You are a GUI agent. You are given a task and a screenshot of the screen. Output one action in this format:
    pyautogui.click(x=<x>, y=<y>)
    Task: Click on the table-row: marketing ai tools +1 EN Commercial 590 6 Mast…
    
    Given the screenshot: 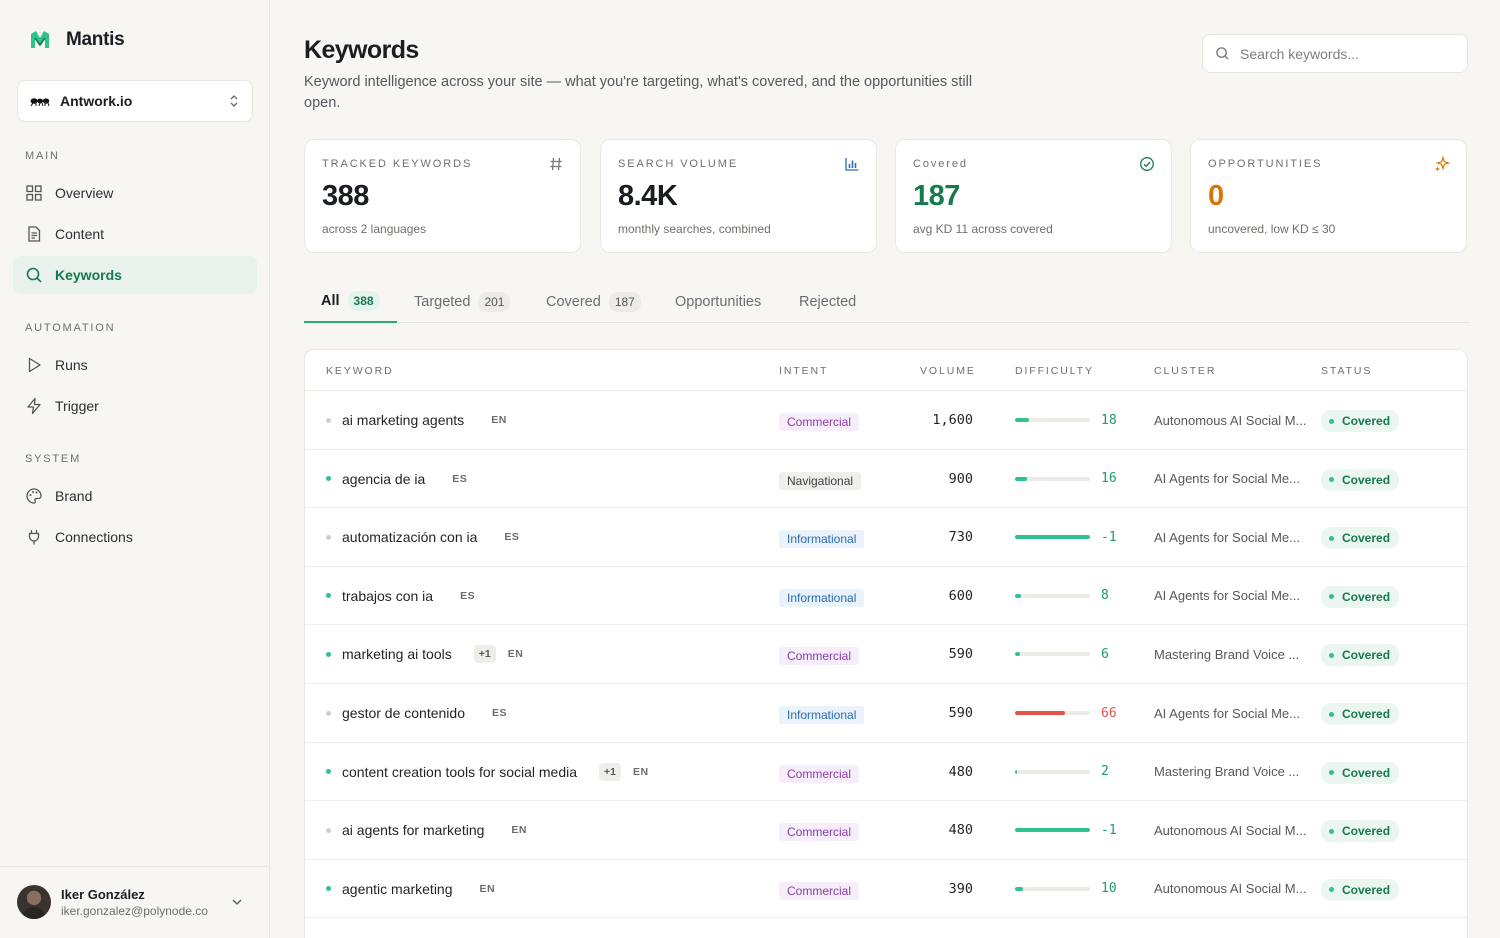 What is the action you would take?
    pyautogui.click(x=886, y=654)
    